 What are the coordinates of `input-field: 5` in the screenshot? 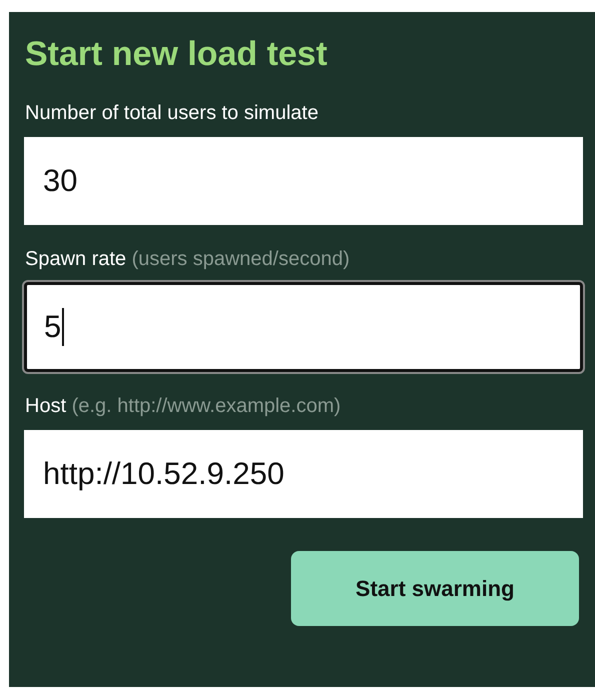 It's located at (303, 327).